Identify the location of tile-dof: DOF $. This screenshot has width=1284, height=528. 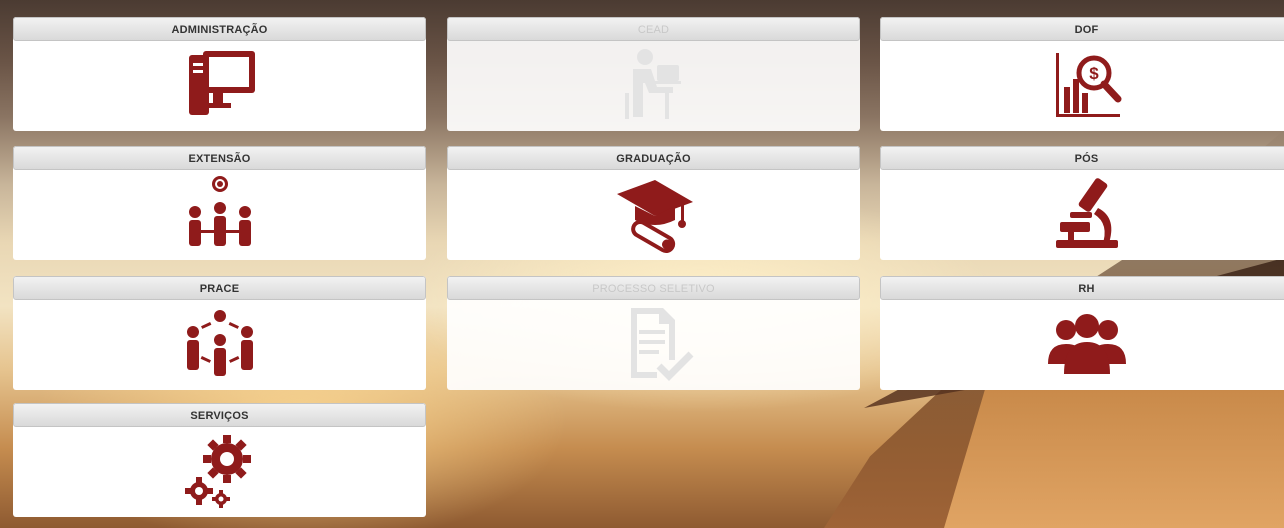
(1082, 74).